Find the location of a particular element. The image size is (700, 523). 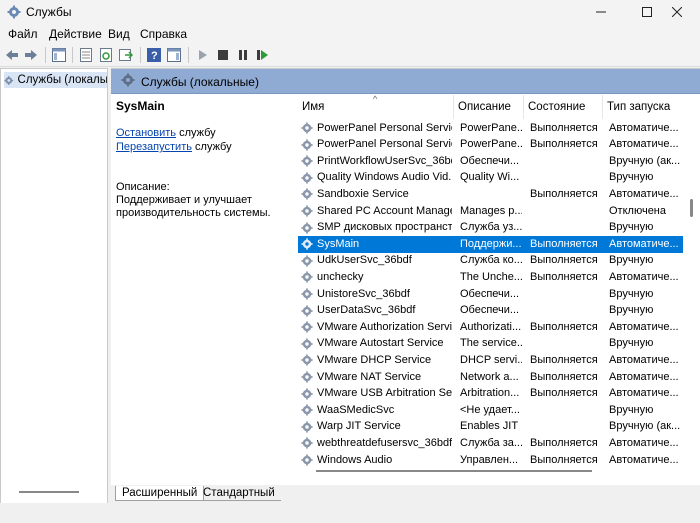

column-header-description: Описание is located at coordinates (489, 107).